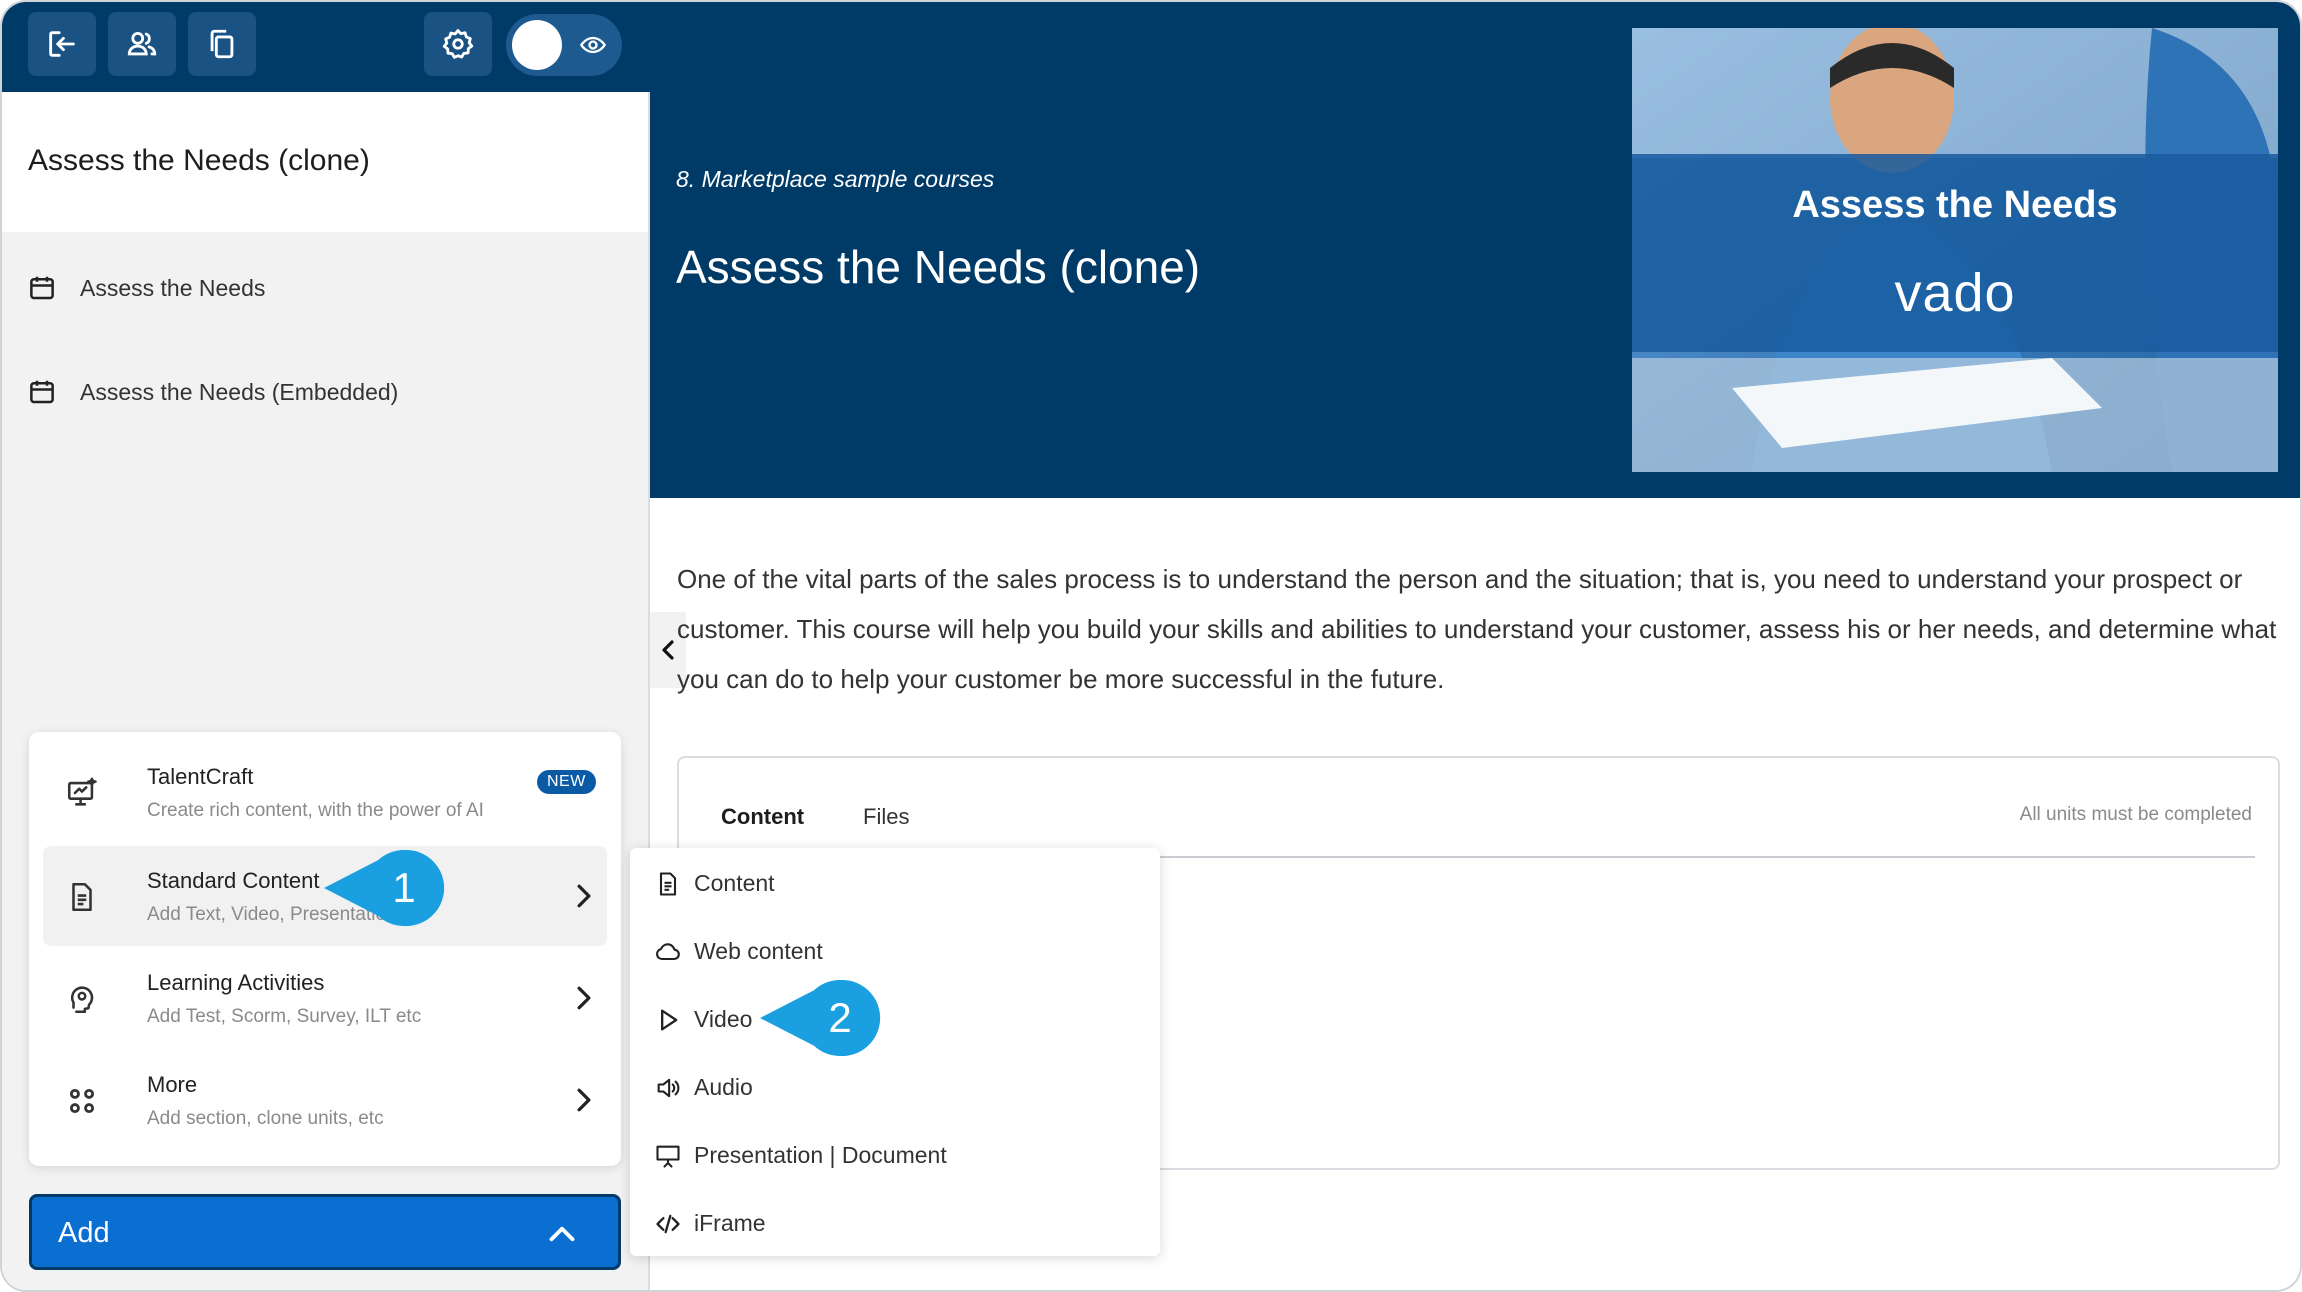 The height and width of the screenshot is (1292, 2302). I want to click on unit-item: Assess the Needs (Embedded), so click(325, 392).